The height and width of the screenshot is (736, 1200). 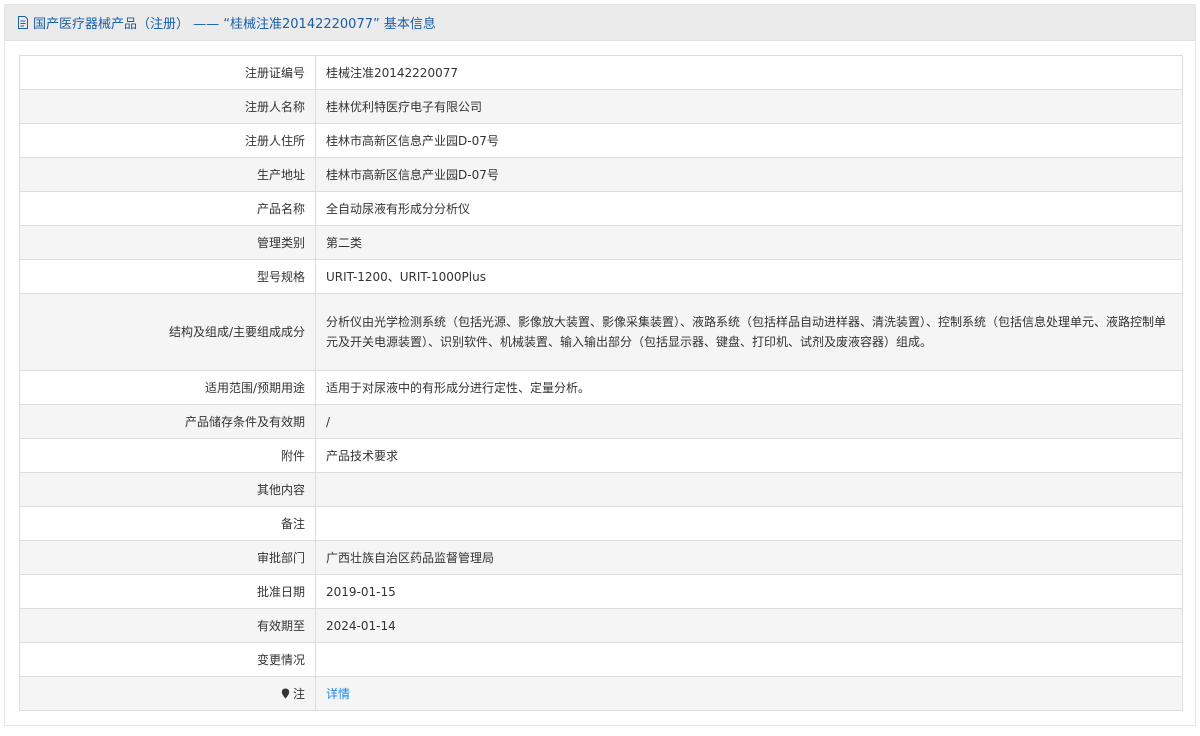 What do you see at coordinates (167, 208) in the screenshot?
I see `field-label: 产品名称` at bounding box center [167, 208].